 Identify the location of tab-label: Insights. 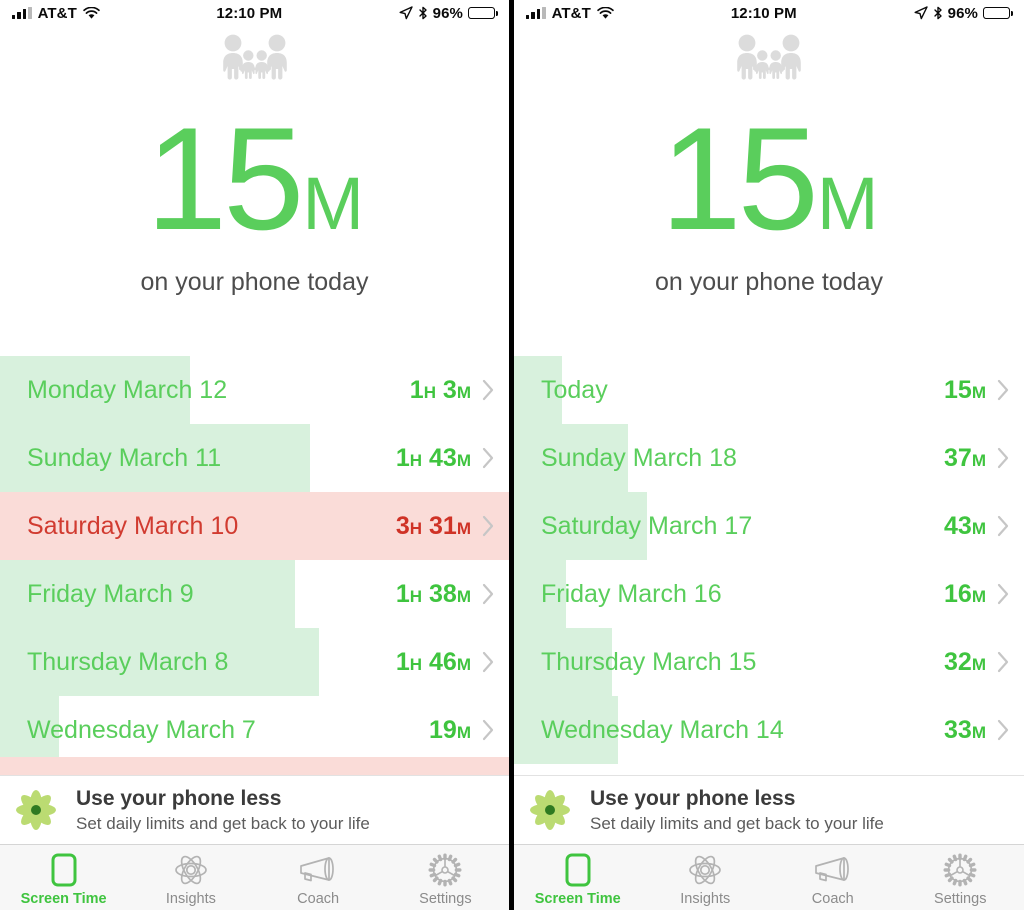
(705, 899).